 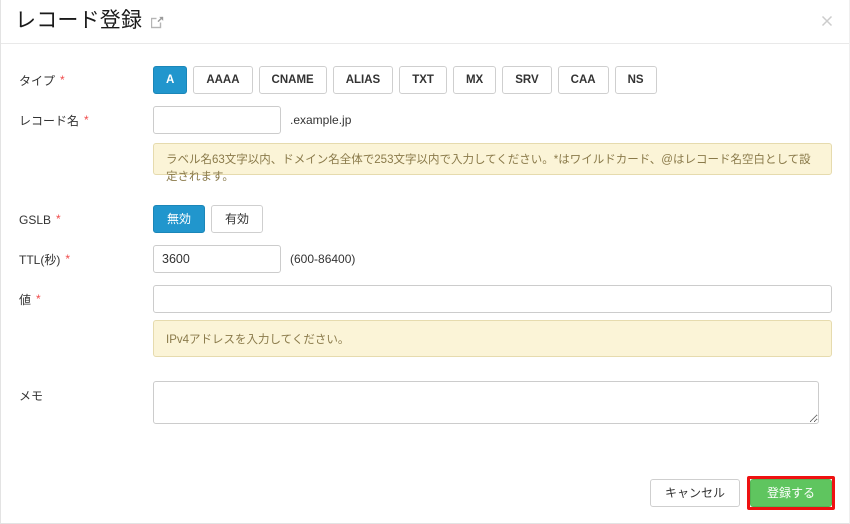 What do you see at coordinates (35, 220) in the screenshot?
I see `label-gslb-text: GSLB` at bounding box center [35, 220].